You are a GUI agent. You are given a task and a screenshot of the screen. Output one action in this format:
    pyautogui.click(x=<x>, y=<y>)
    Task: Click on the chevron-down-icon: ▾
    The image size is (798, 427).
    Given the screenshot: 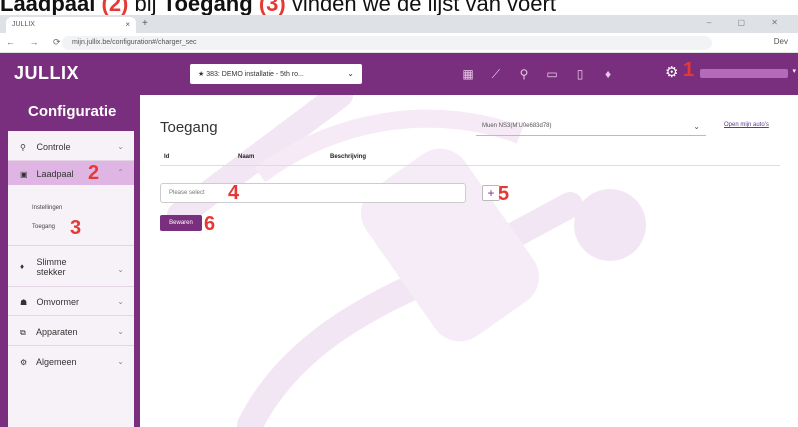 What is the action you would take?
    pyautogui.click(x=794, y=71)
    